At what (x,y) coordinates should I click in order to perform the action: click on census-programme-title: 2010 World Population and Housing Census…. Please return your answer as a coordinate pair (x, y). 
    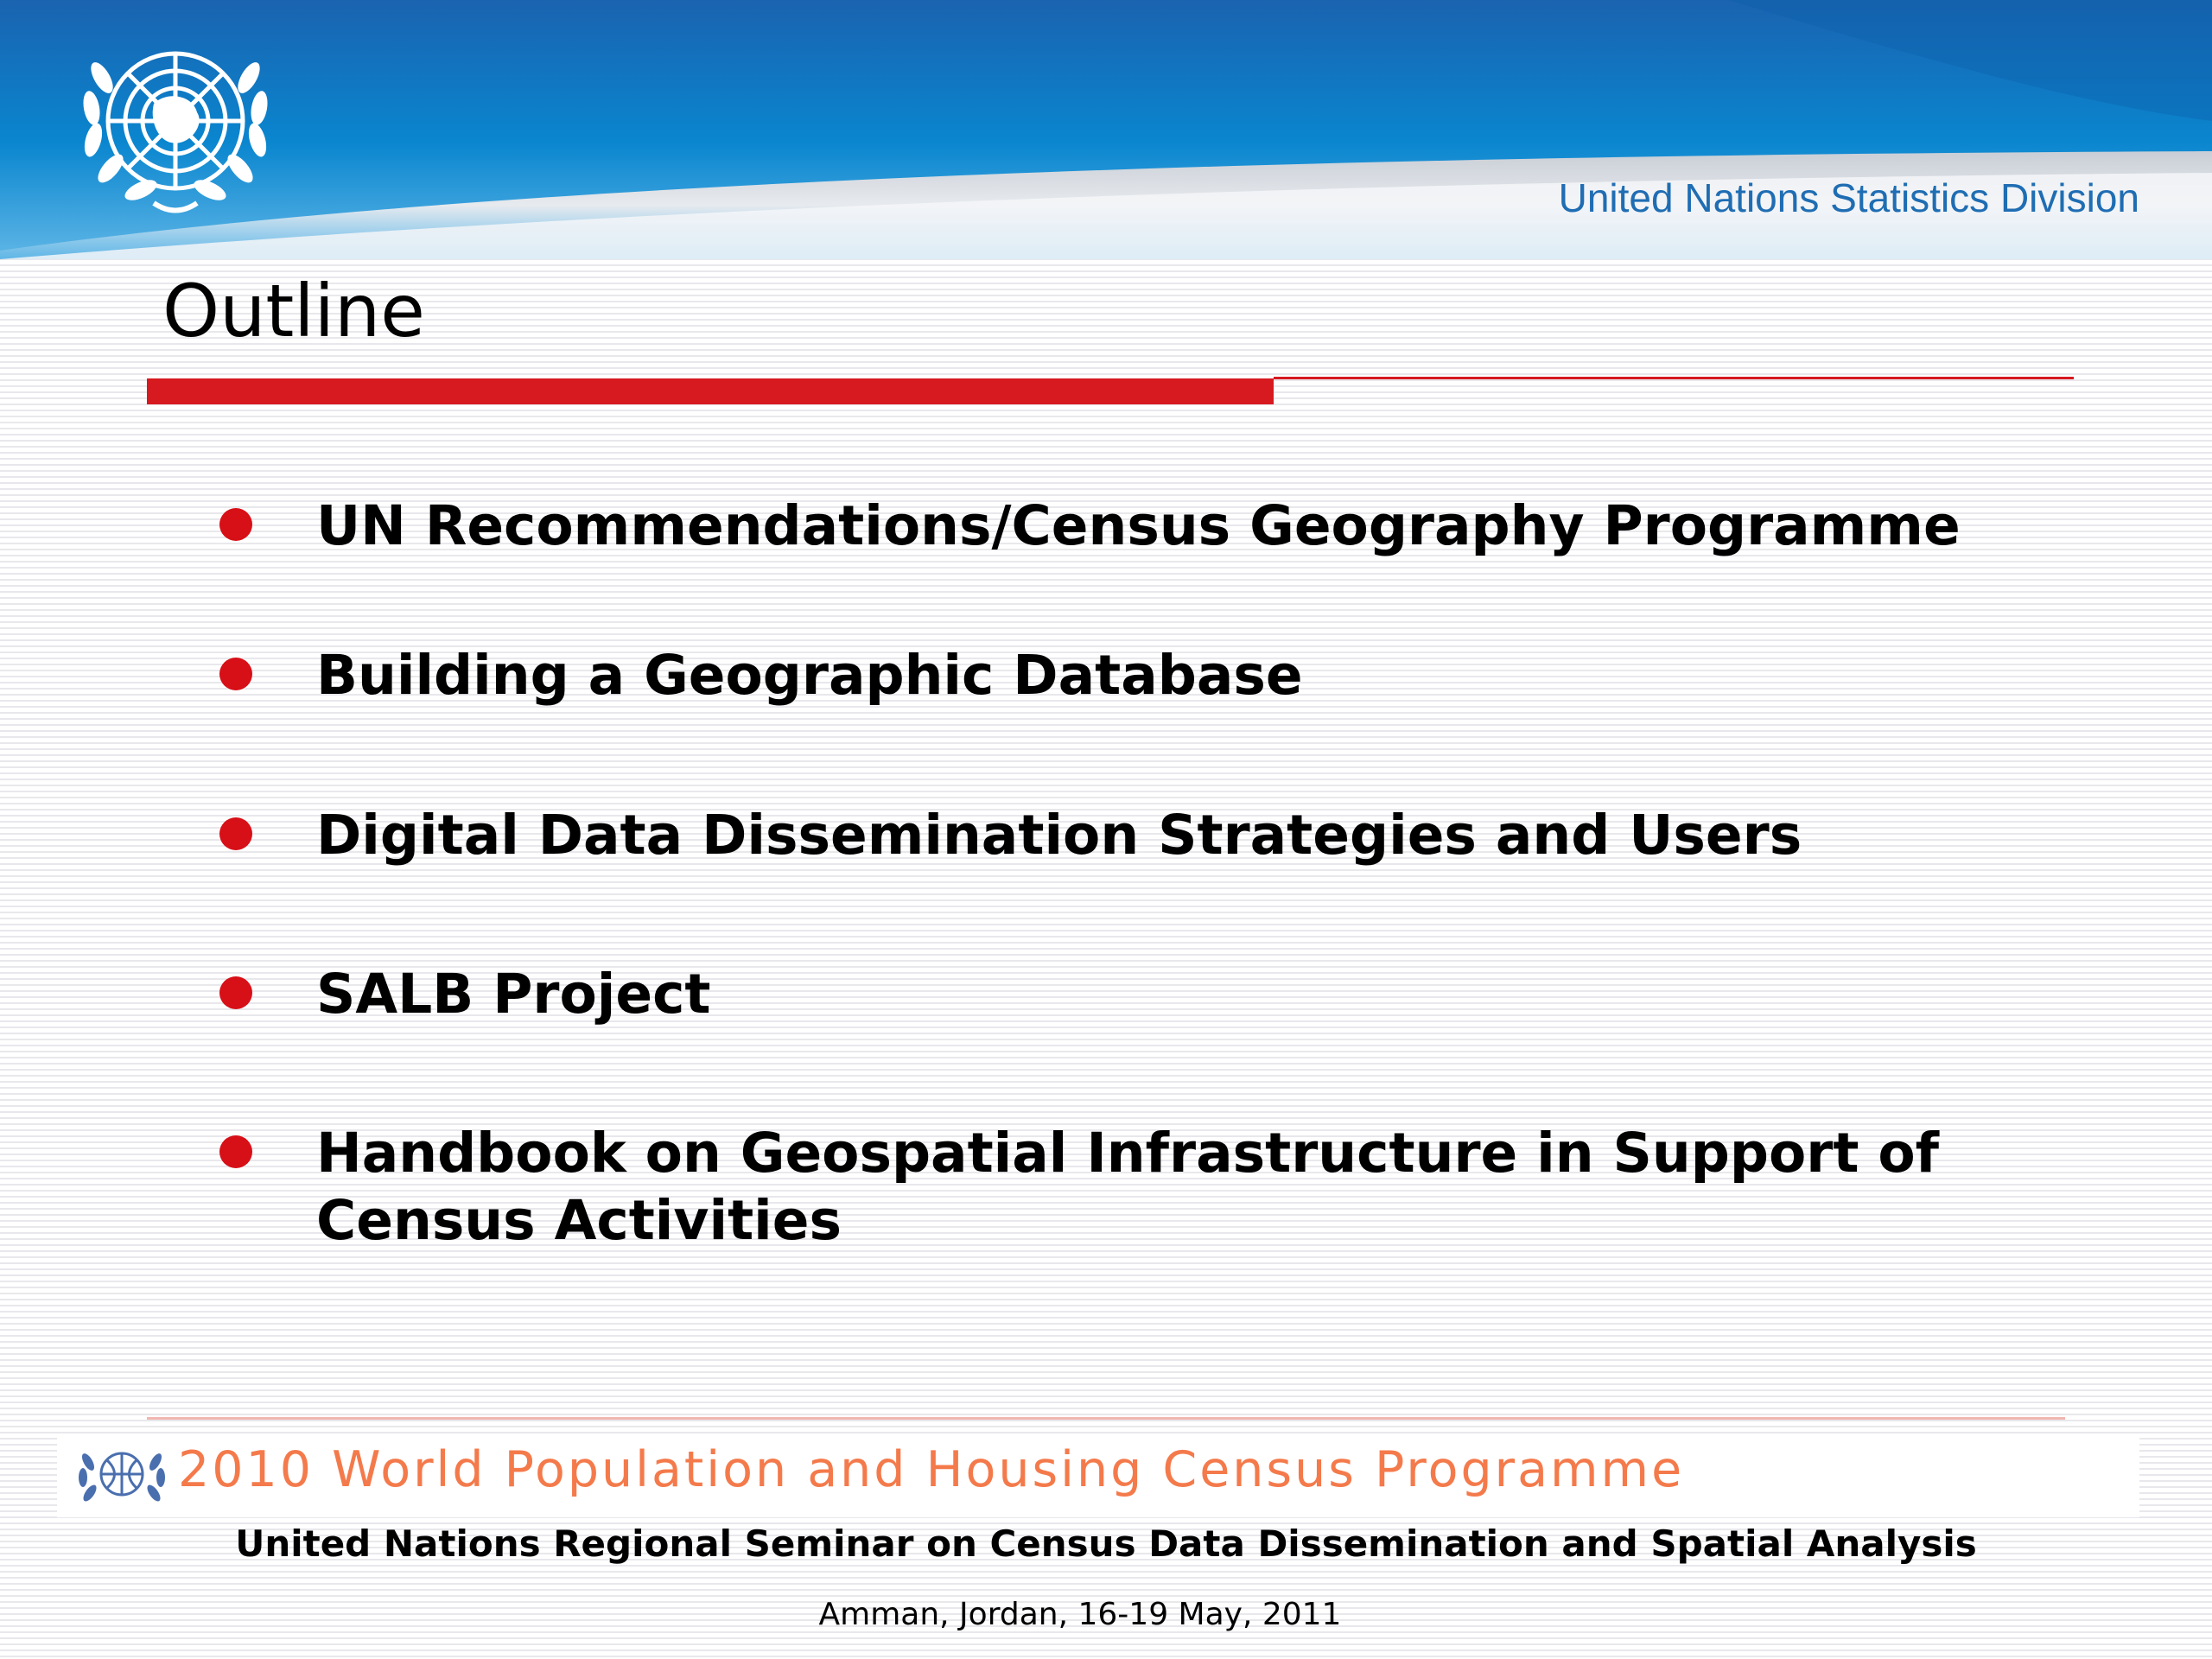
    Looking at the image, I should click on (932, 1469).